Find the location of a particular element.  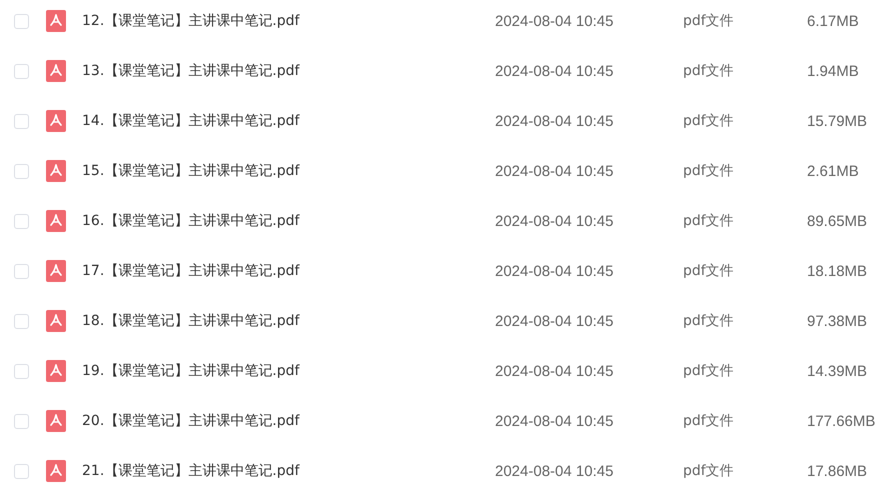

file-size: 15.79MB is located at coordinates (837, 121).